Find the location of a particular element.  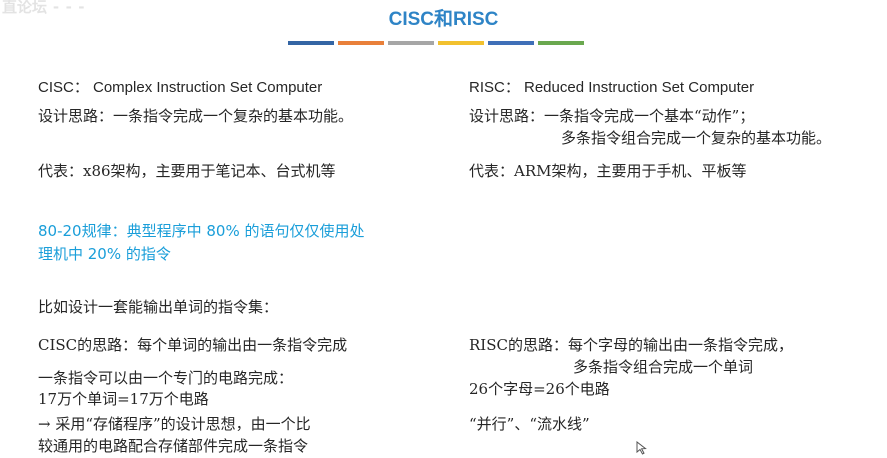

title-underline-bars is located at coordinates (436, 43).